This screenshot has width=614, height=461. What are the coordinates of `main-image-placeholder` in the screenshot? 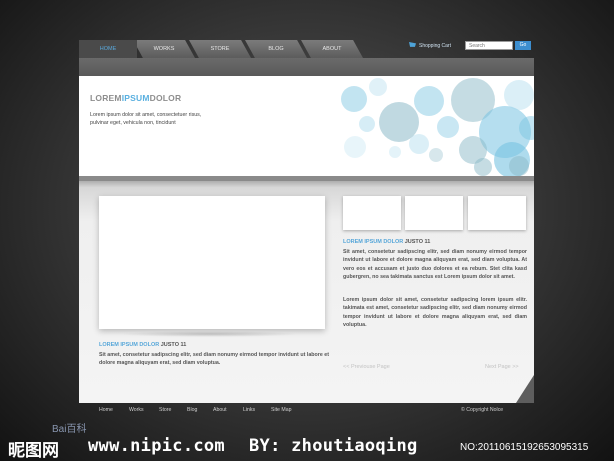 It's located at (212, 262).